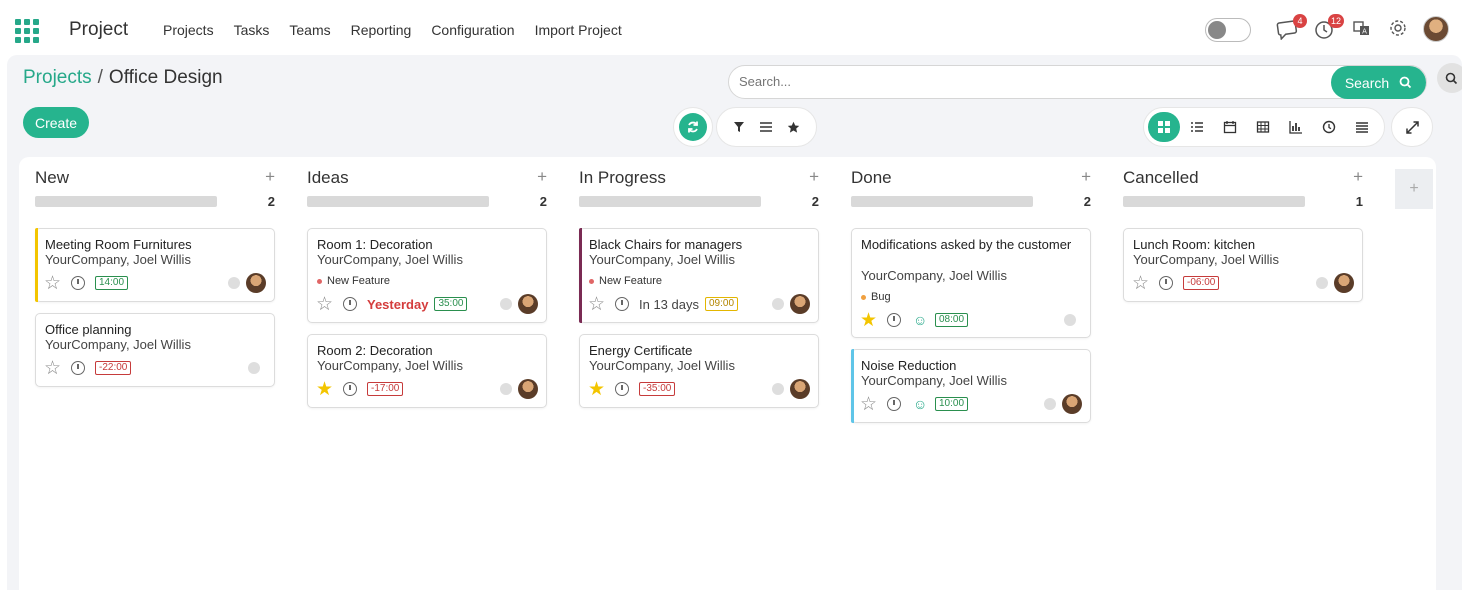  I want to click on menu-tasks: Tasks, so click(252, 30).